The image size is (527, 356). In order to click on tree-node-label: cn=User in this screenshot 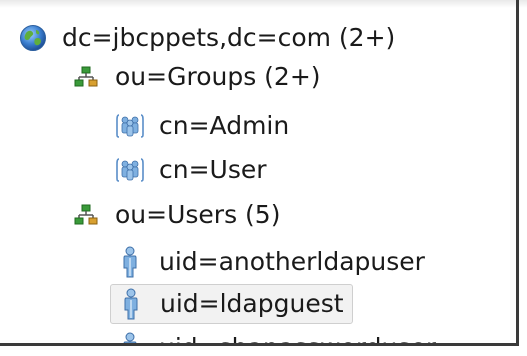, I will do `click(213, 169)`.